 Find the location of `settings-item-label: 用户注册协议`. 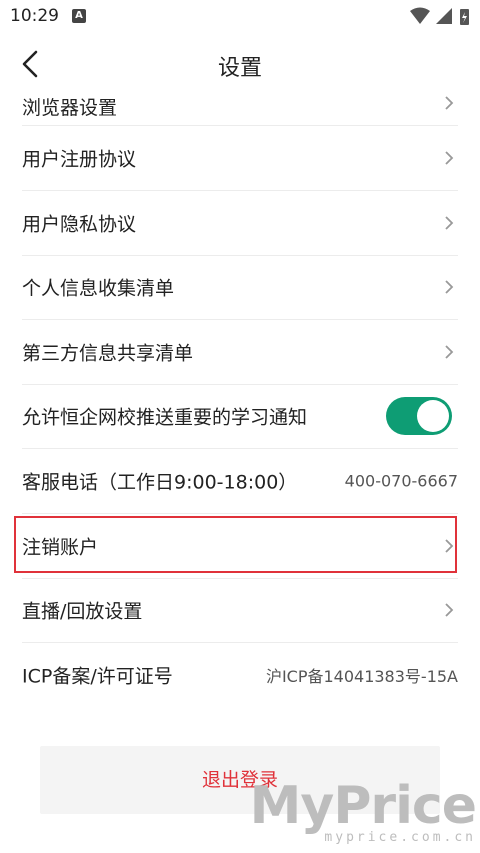

settings-item-label: 用户注册协议 is located at coordinates (79, 159).